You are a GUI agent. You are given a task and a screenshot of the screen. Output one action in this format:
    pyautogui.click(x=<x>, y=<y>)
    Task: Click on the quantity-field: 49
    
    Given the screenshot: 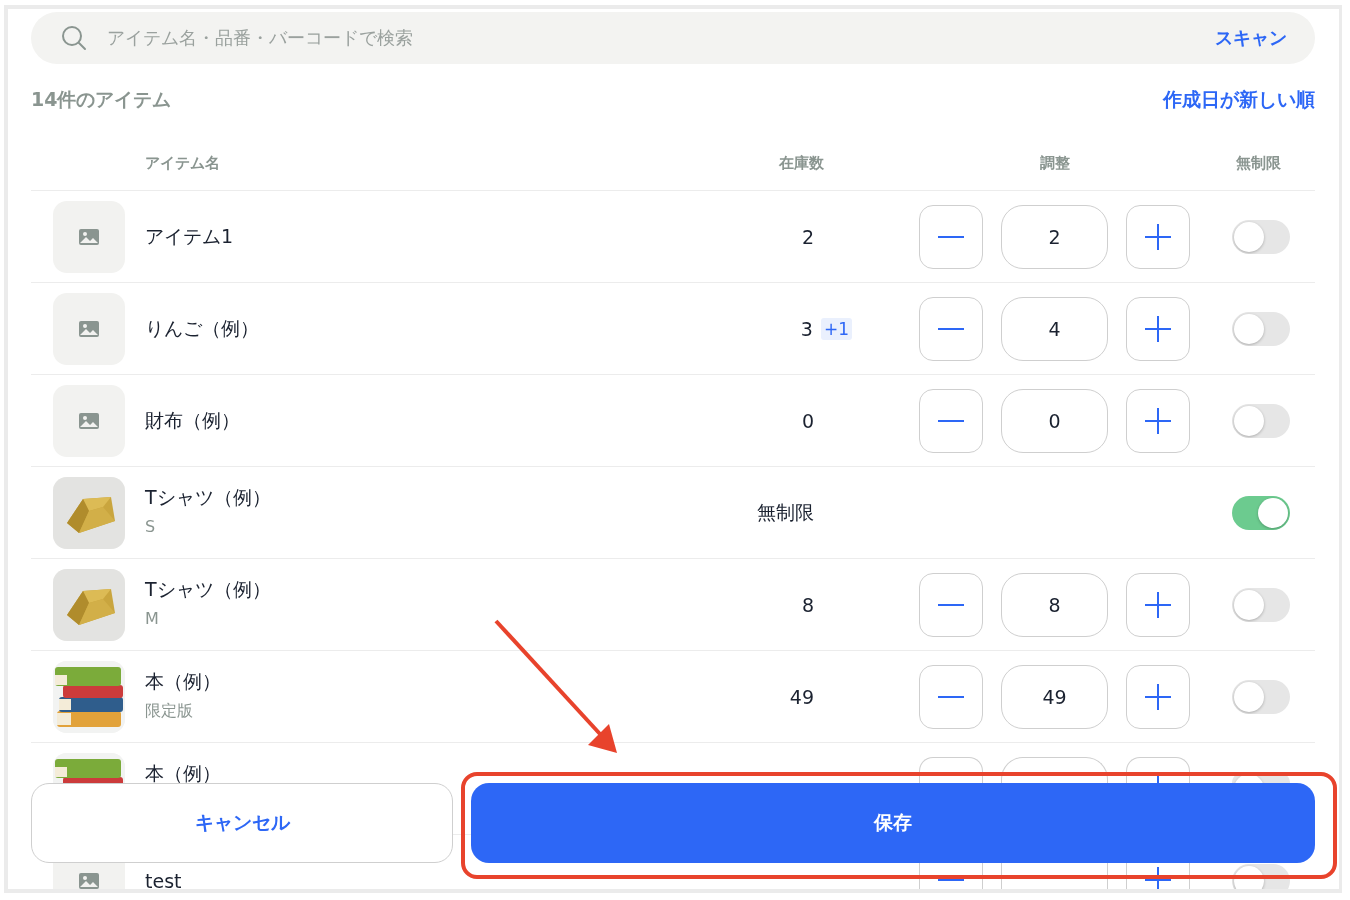 What is the action you would take?
    pyautogui.click(x=1054, y=696)
    